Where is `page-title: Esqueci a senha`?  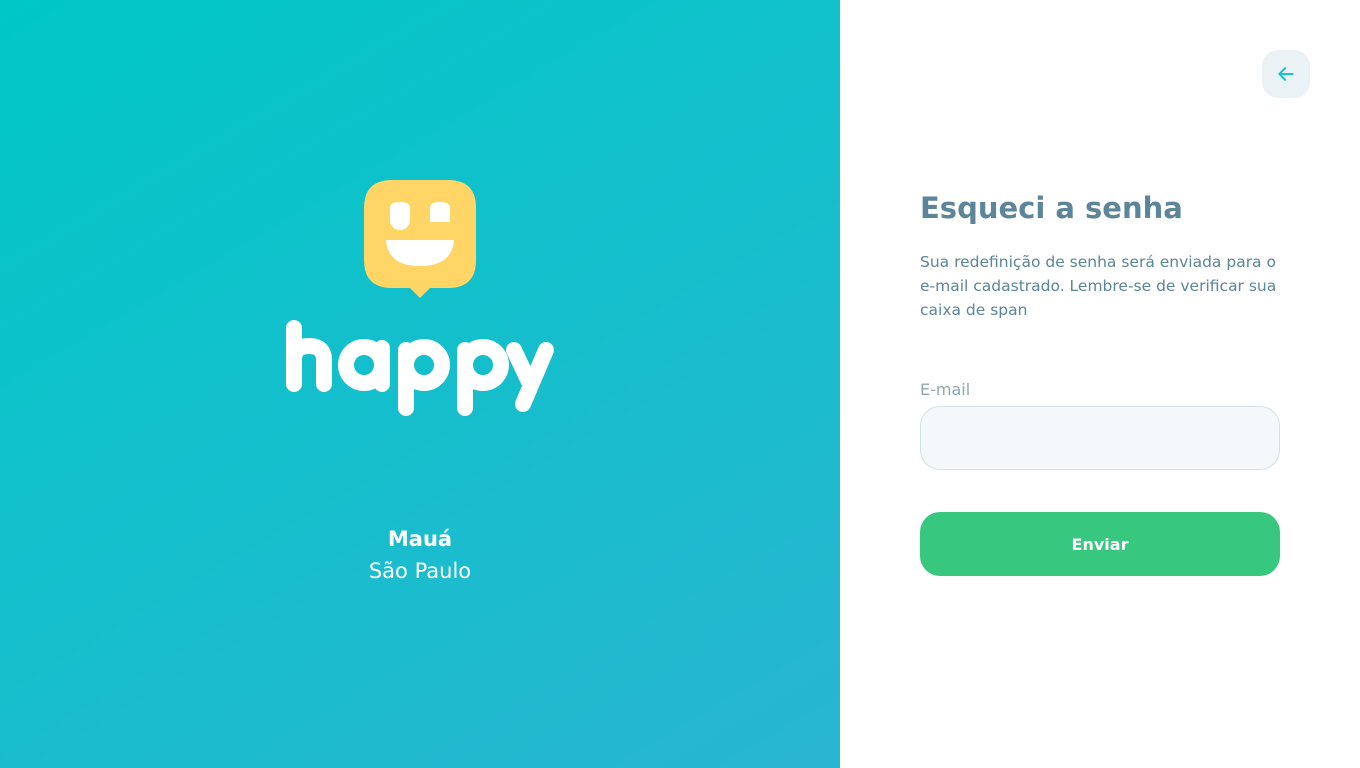
page-title: Esqueci a senha is located at coordinates (1051, 208).